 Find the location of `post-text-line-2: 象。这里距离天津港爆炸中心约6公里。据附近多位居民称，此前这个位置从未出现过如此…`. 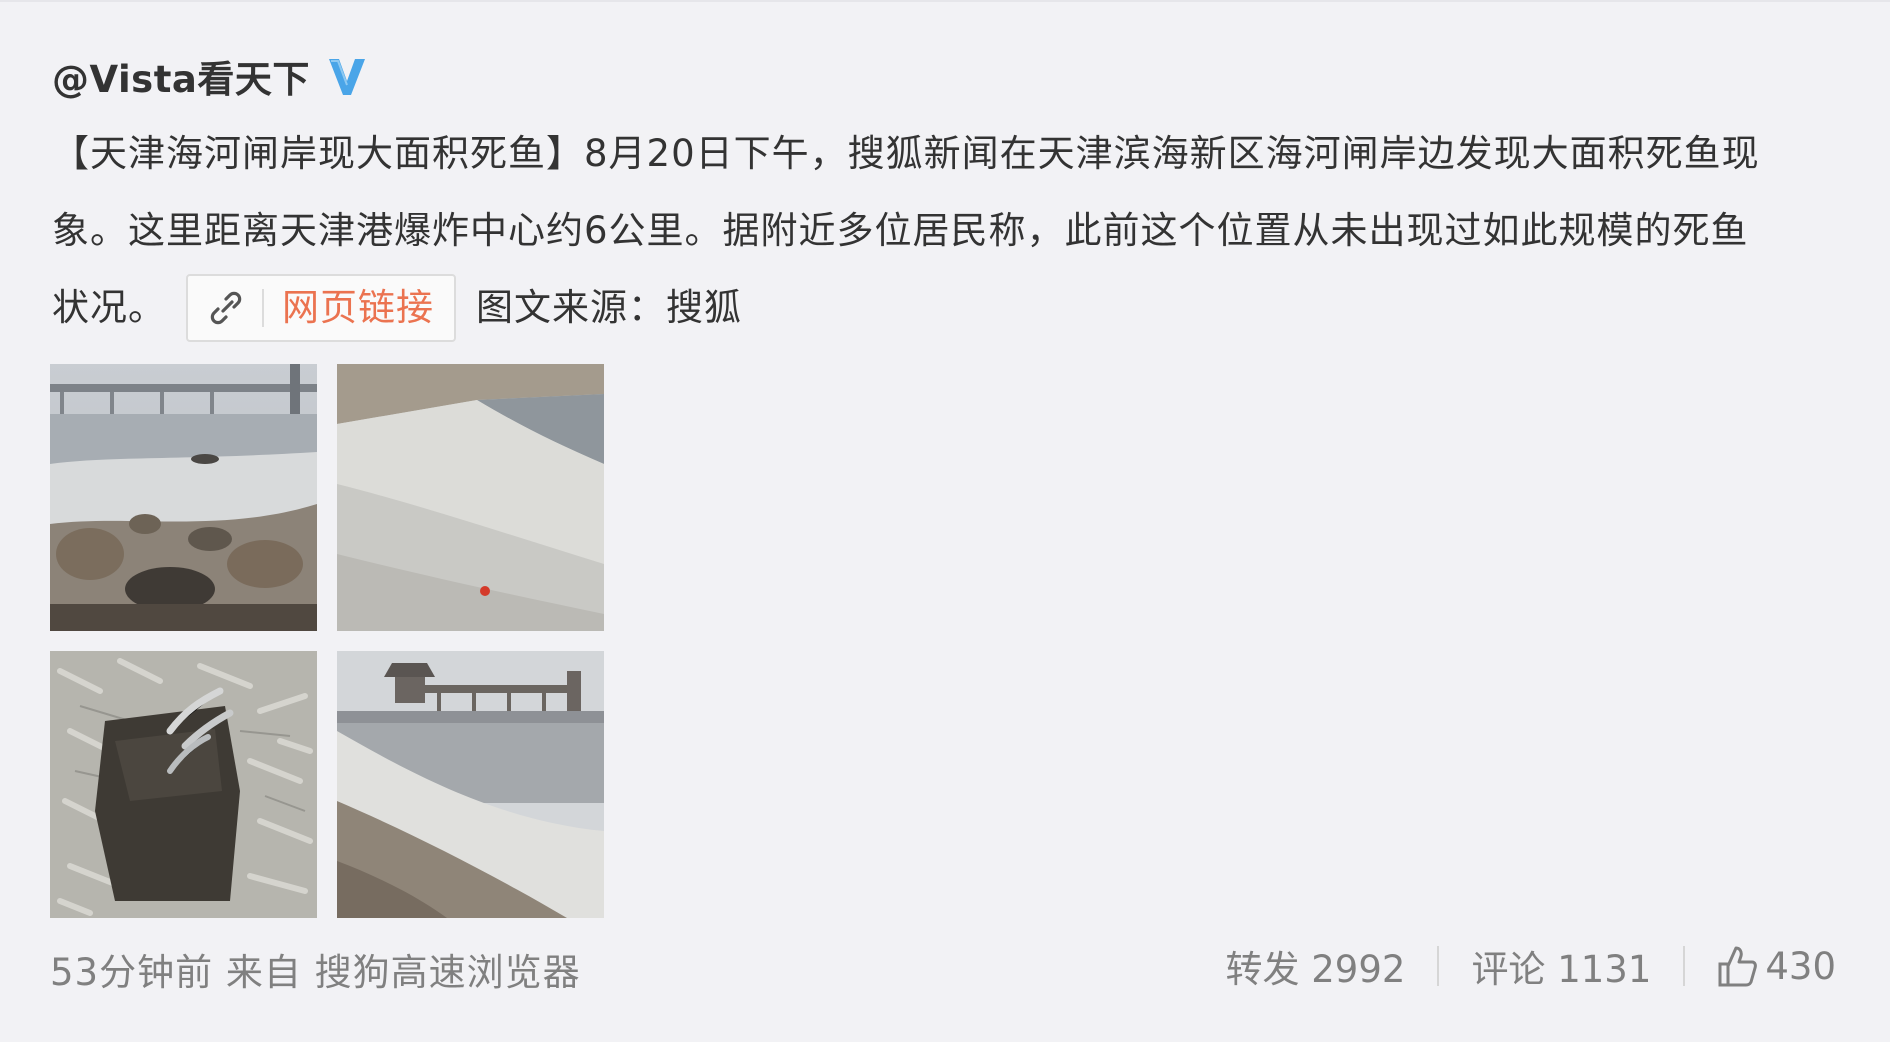

post-text-line-2: 象。这里距离天津港爆炸中心约6公里。据附近多位居民称，此前这个位置从未出现过如此… is located at coordinates (900, 230).